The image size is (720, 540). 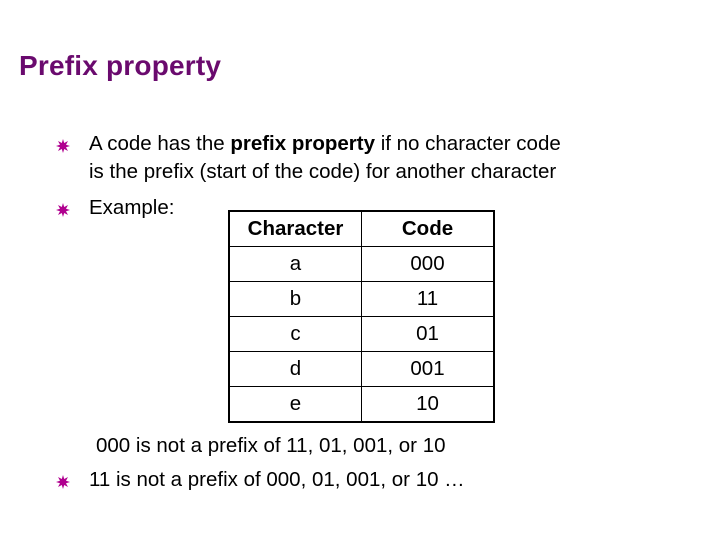 I want to click on cell-character: c, so click(x=295, y=334).